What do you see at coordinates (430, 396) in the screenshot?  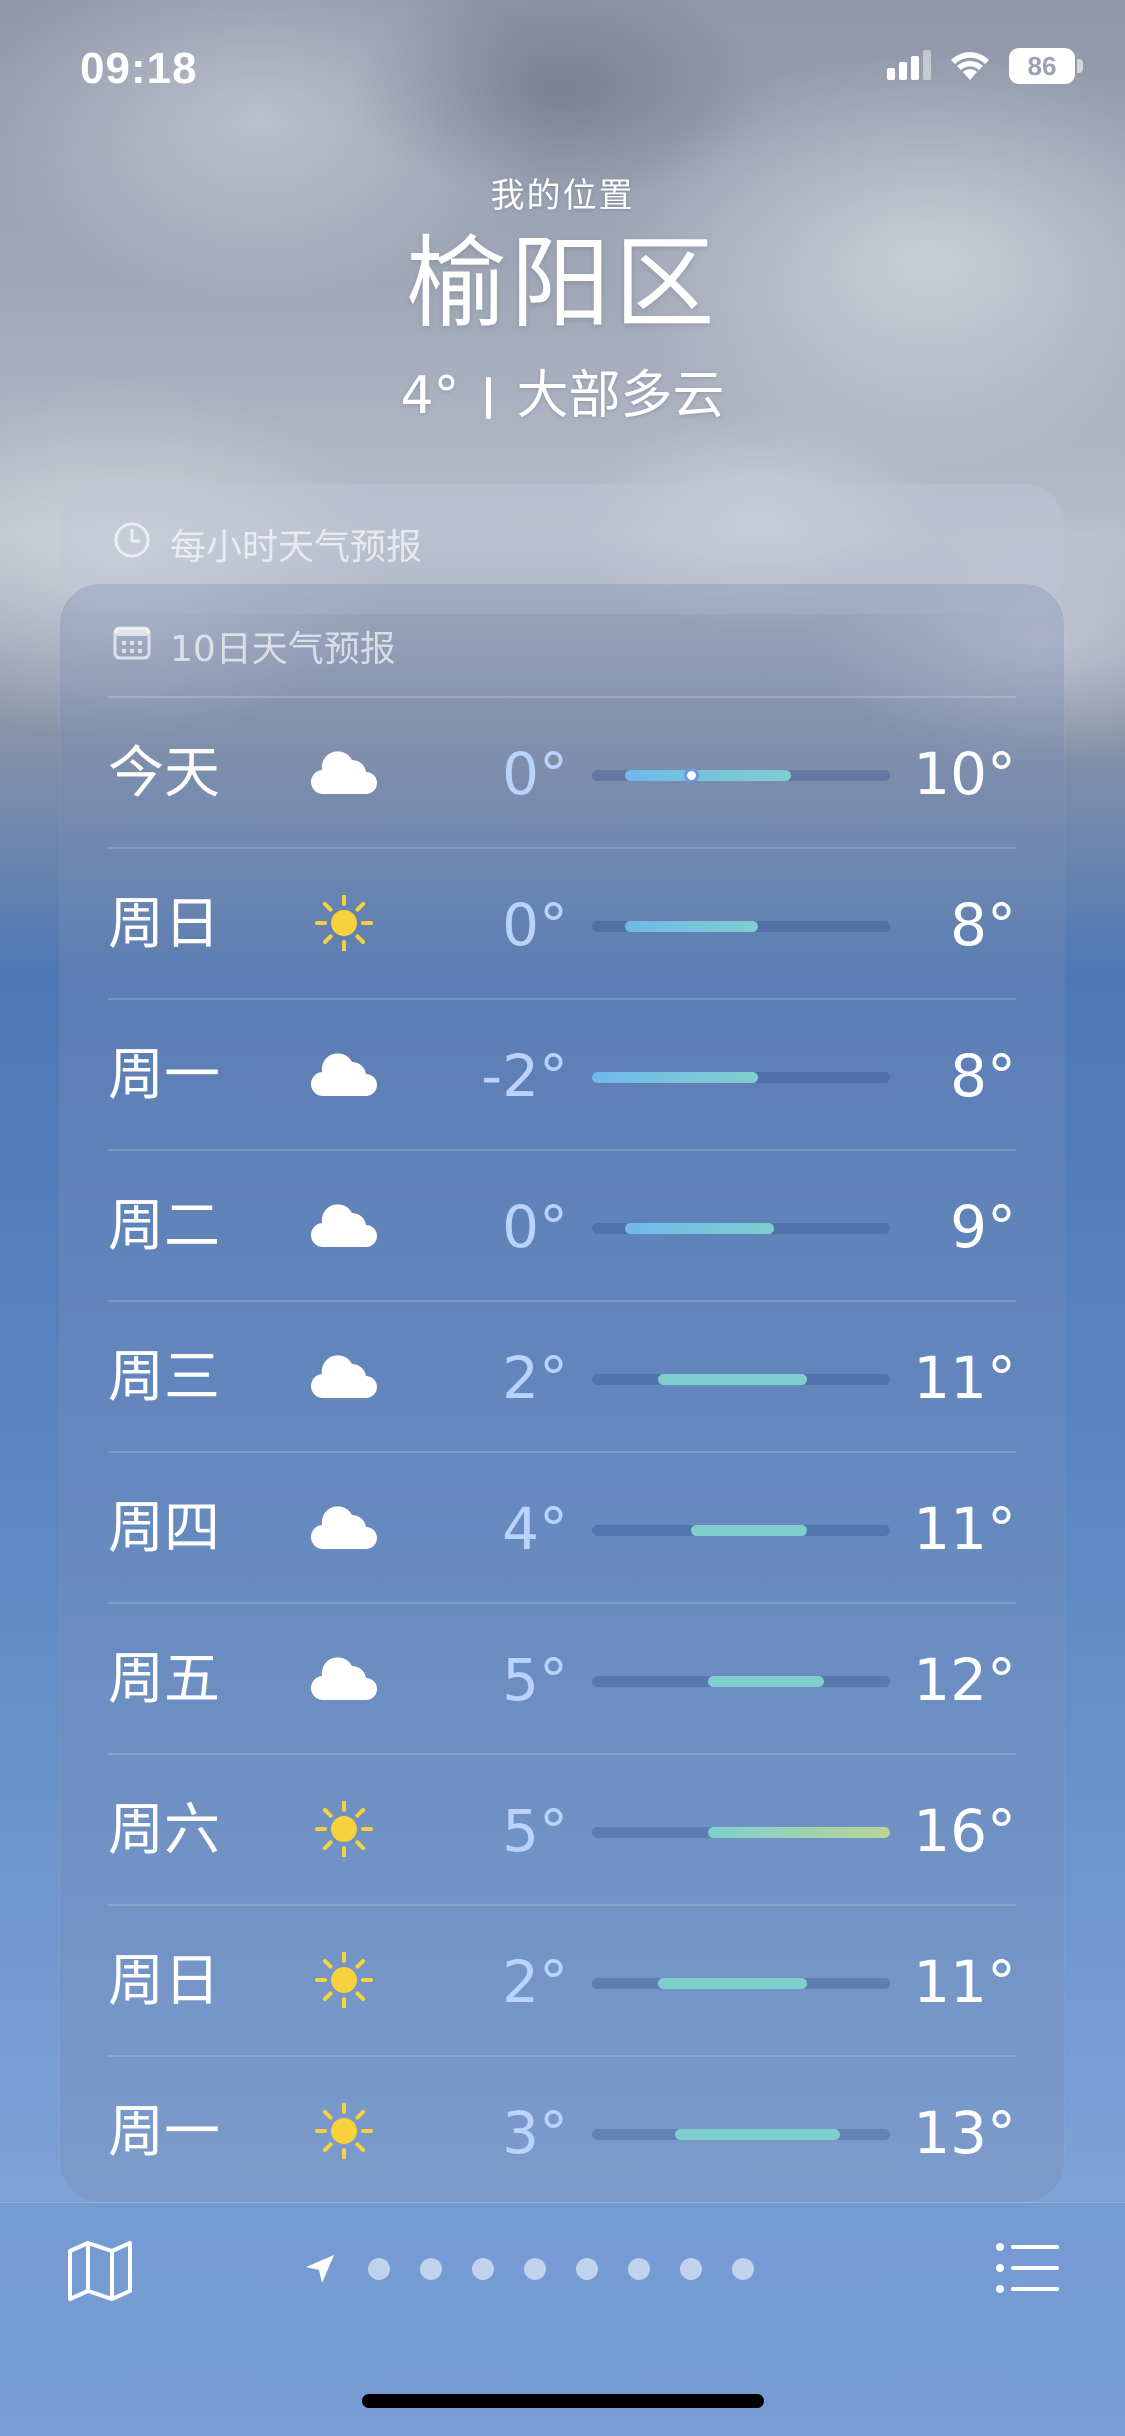 I see `current-temperature: 4°` at bounding box center [430, 396].